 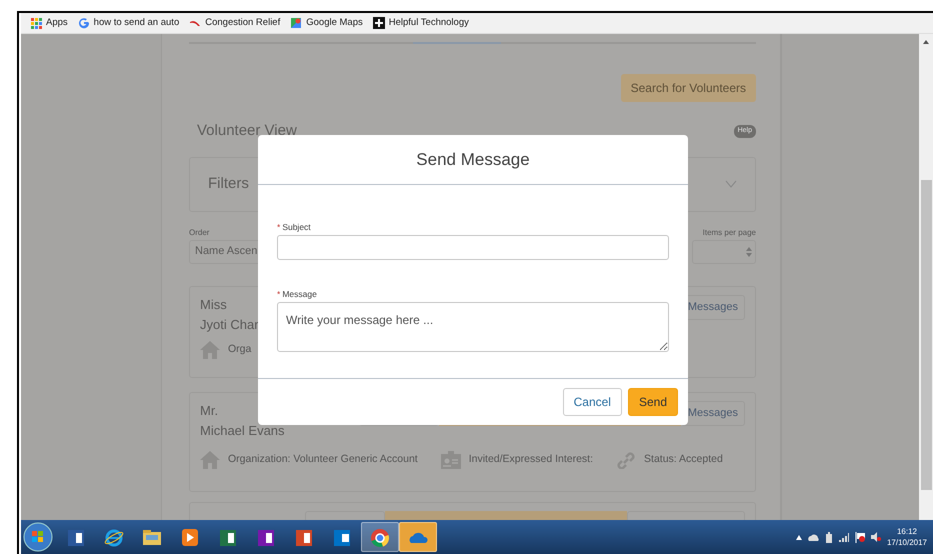 What do you see at coordinates (380, 537) in the screenshot?
I see `browser-app-icon` at bounding box center [380, 537].